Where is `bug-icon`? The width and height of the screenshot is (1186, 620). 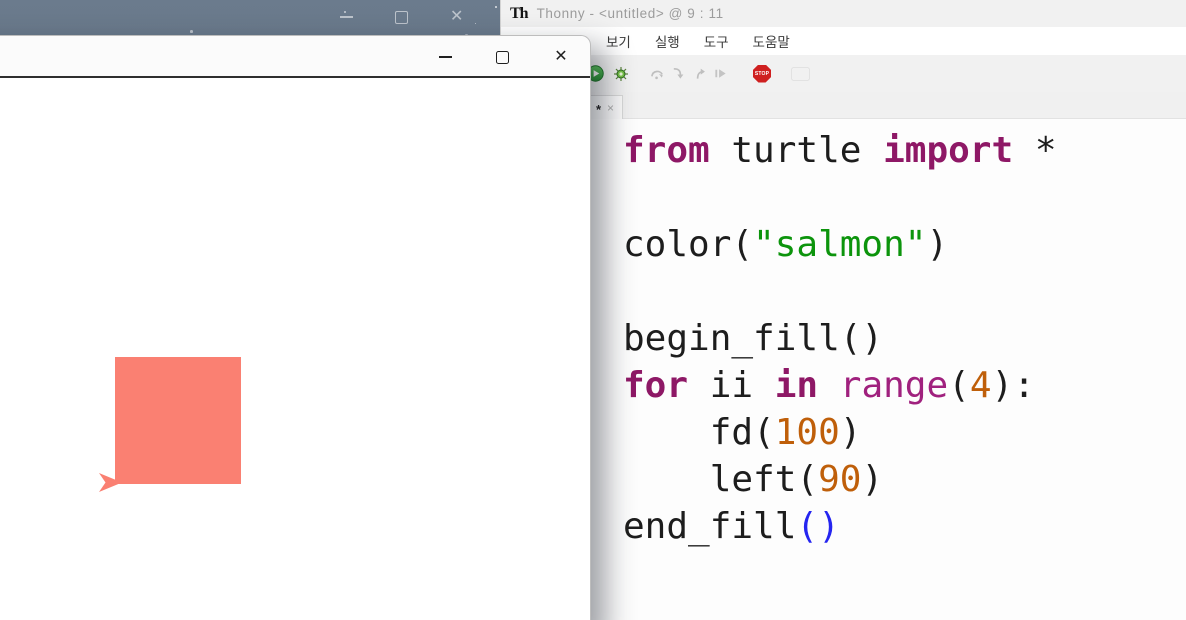 bug-icon is located at coordinates (621, 73).